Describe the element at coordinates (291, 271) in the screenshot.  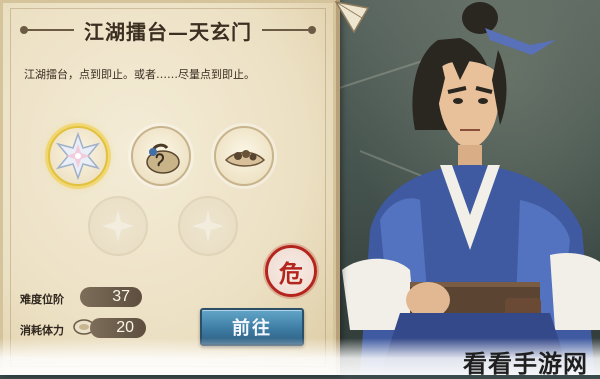
I see `danger-seal-badge: 危` at that location.